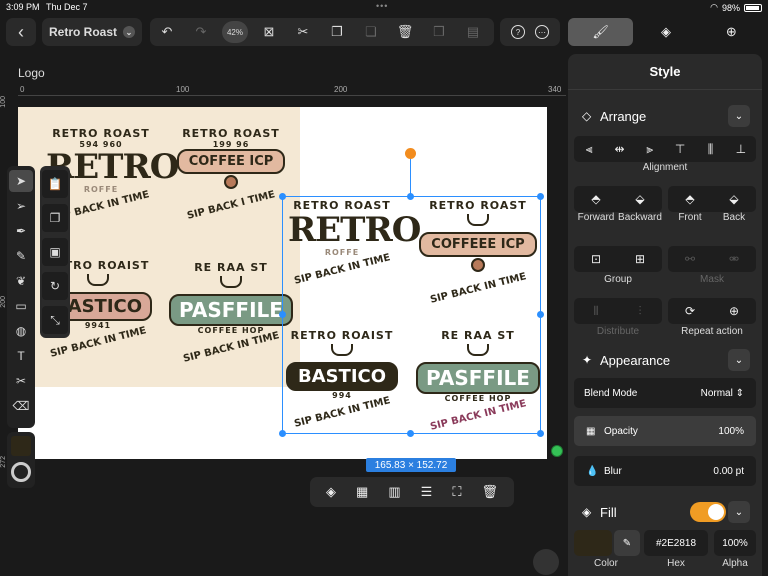 This screenshot has width=768, height=576. What do you see at coordinates (540, 196) in the screenshot?
I see `resize-handle-top-right` at bounding box center [540, 196].